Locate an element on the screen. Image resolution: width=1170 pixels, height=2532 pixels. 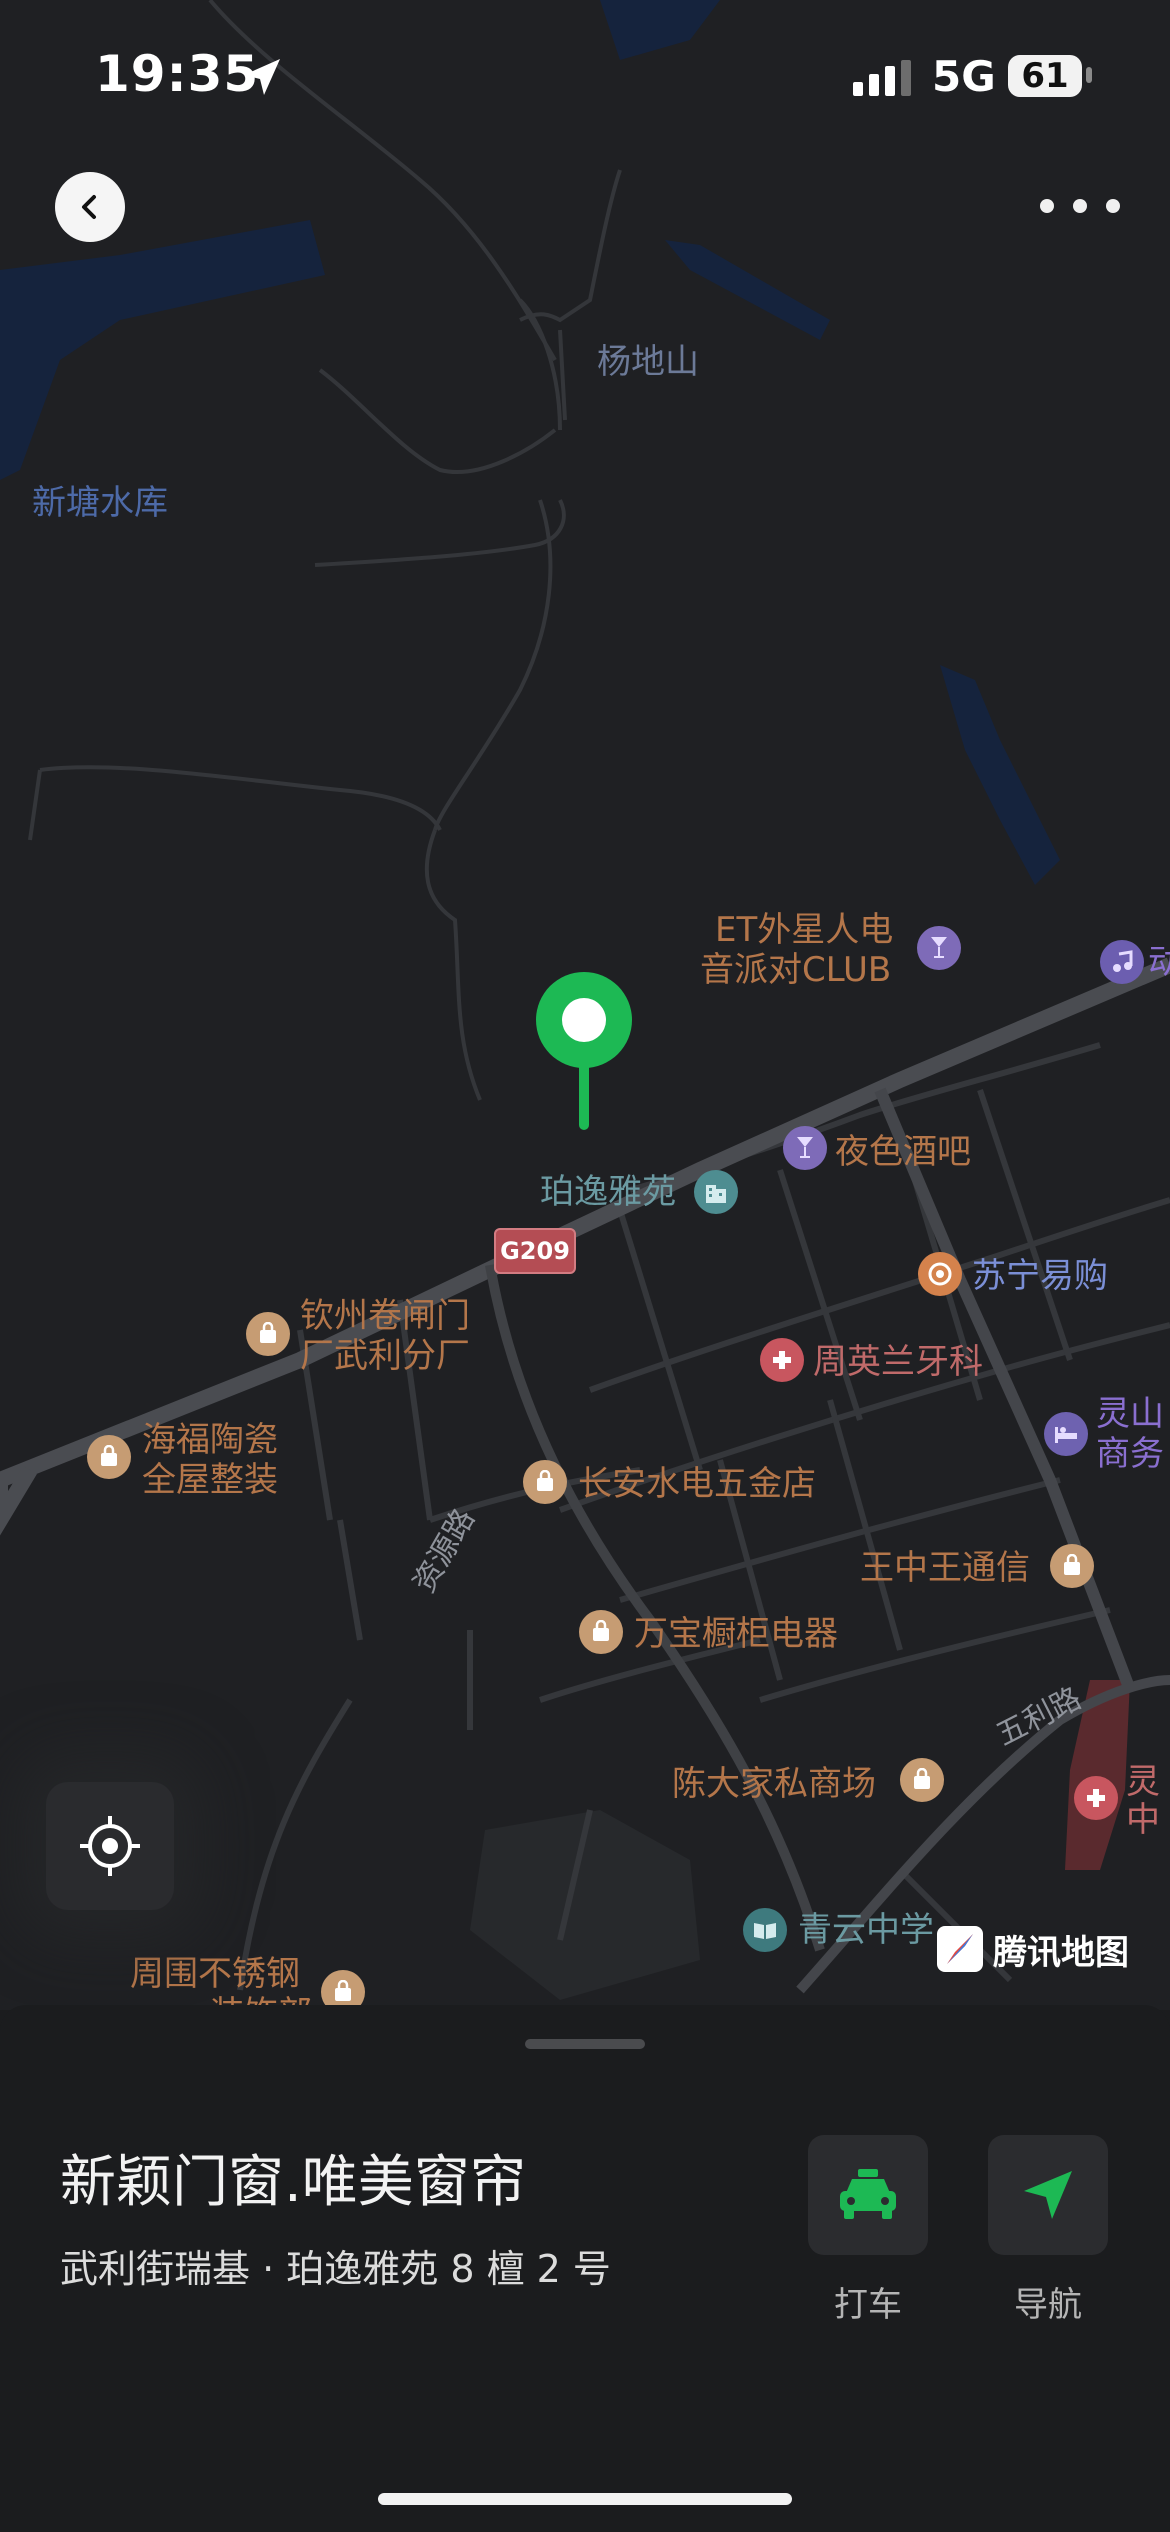
poi-label: 商务 is located at coordinates (1130, 1454).